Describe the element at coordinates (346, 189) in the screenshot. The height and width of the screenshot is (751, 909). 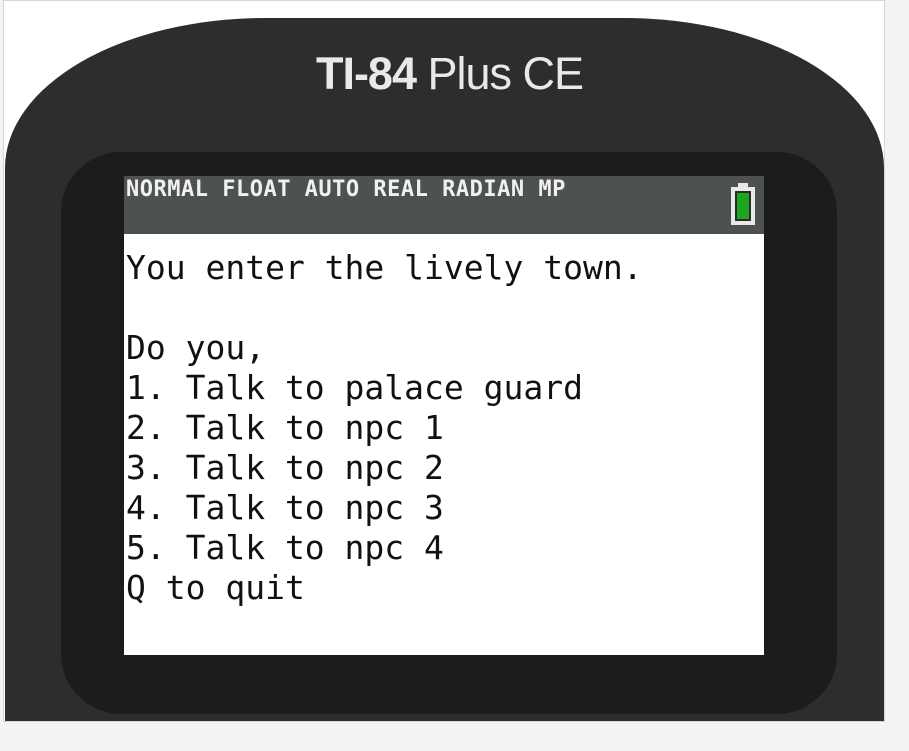
I see `mode-status-text: NORMAL FLOAT AUTO REAL RADIAN MP` at that location.